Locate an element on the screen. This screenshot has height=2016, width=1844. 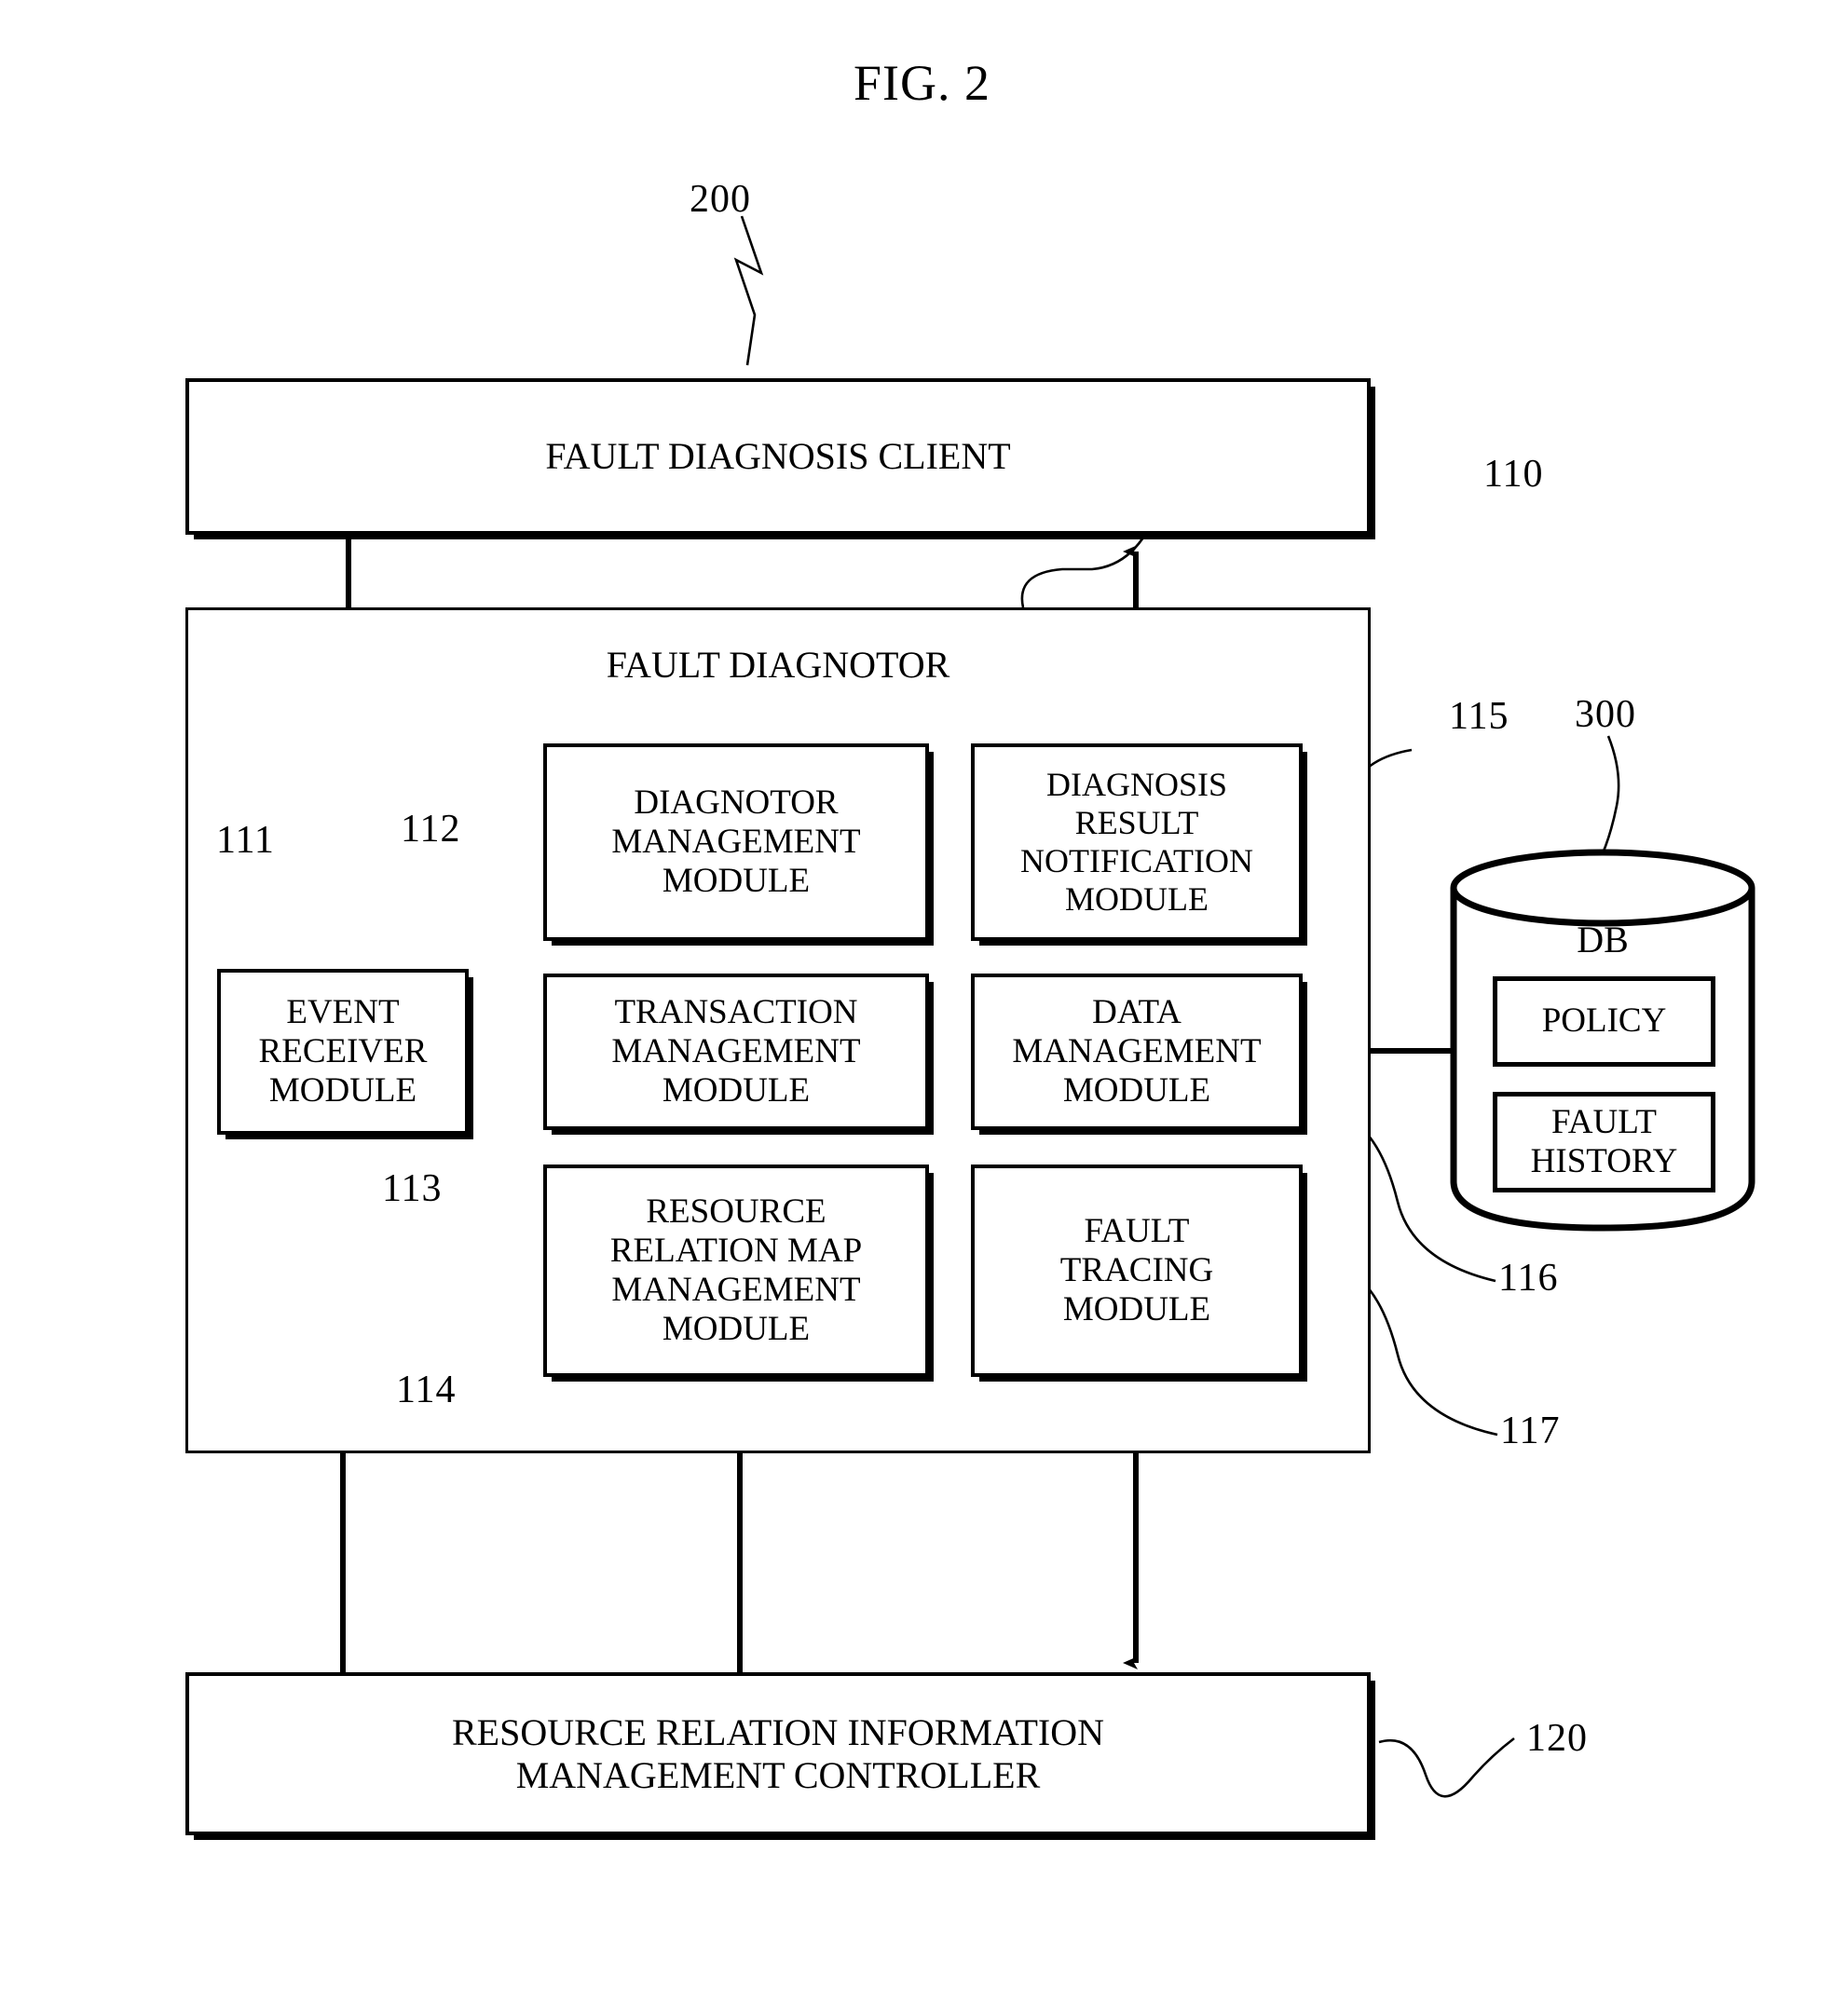
event-receiver-module-label: EVENT RECEIVER MODULE is located at coordinates (343, 1052).